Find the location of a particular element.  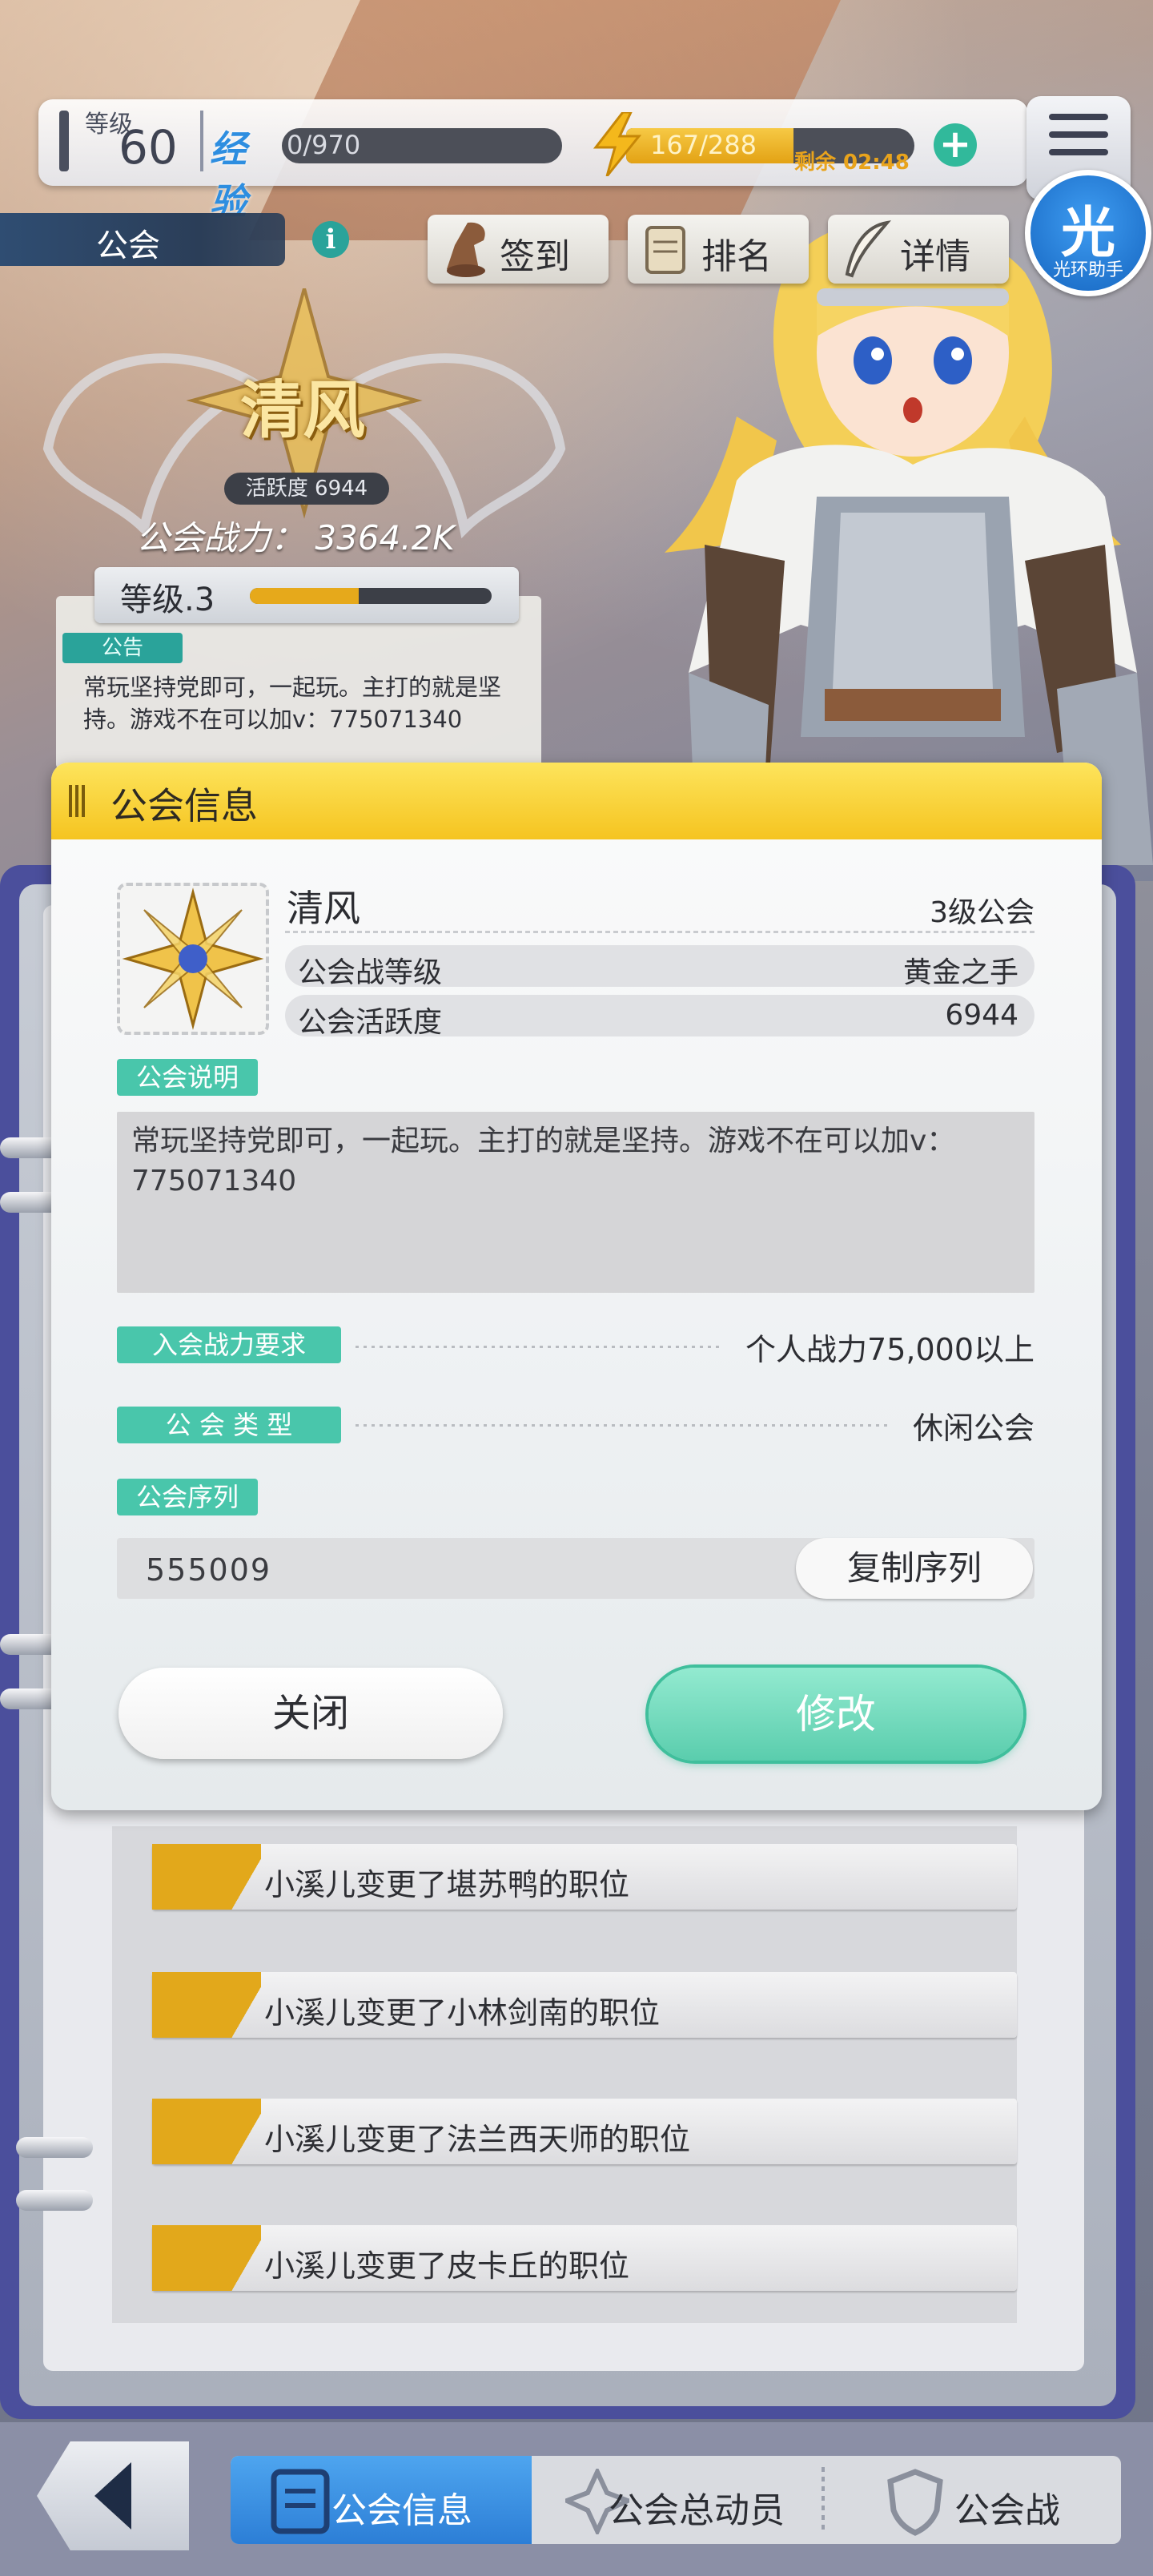

copy-serial-button: 复制序列 is located at coordinates (915, 1568).